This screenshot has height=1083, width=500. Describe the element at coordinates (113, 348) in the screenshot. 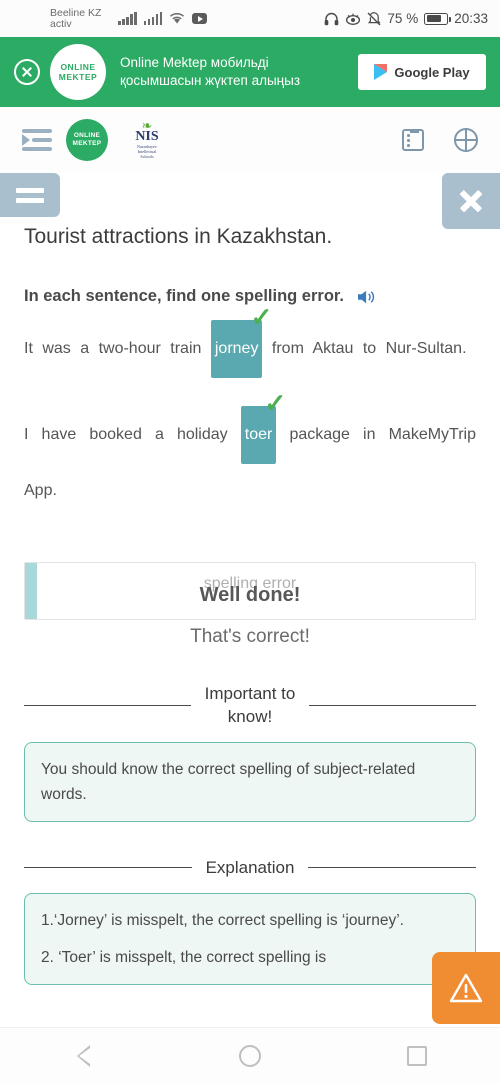

I see `sentence-1-before: It was a two-hour train` at that location.